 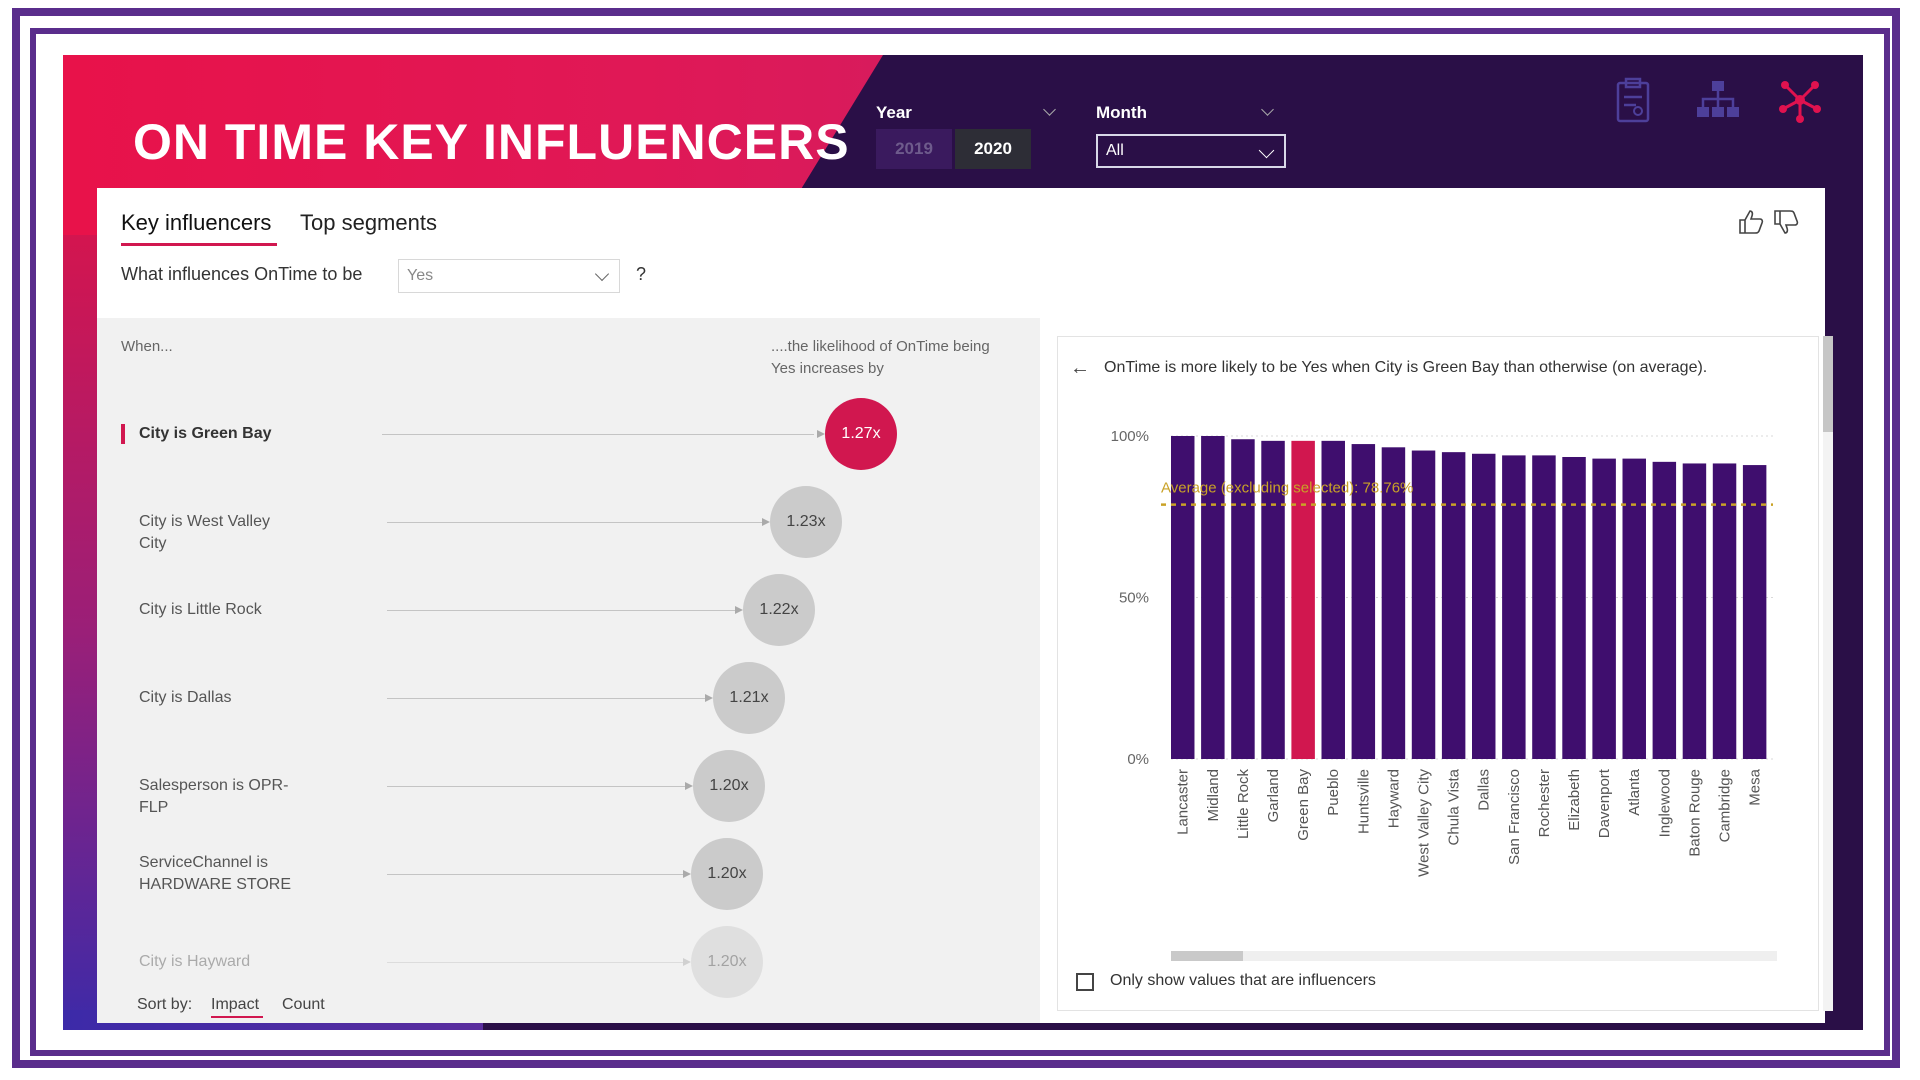 What do you see at coordinates (1273, 795) in the screenshot?
I see `x-tick-label: Garland` at bounding box center [1273, 795].